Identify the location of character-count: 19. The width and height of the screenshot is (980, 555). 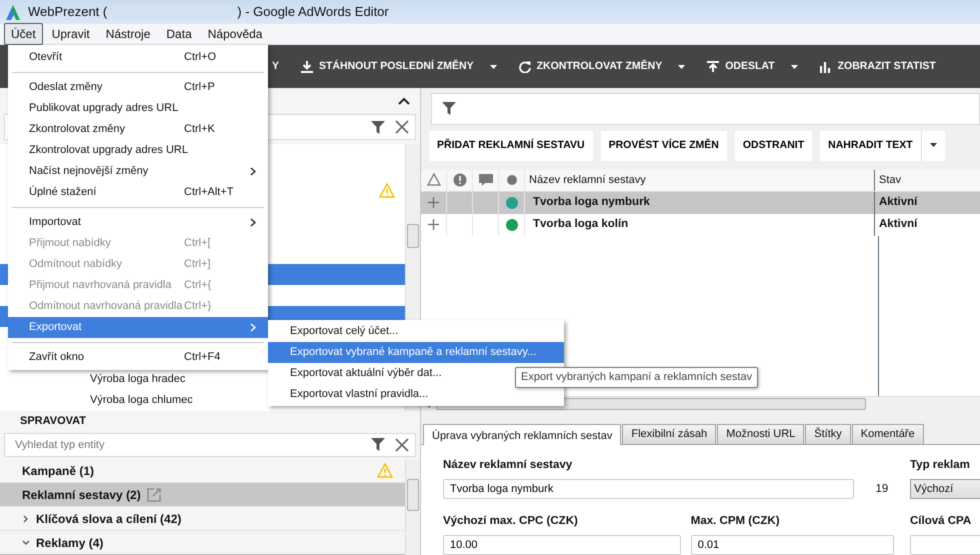
(881, 488).